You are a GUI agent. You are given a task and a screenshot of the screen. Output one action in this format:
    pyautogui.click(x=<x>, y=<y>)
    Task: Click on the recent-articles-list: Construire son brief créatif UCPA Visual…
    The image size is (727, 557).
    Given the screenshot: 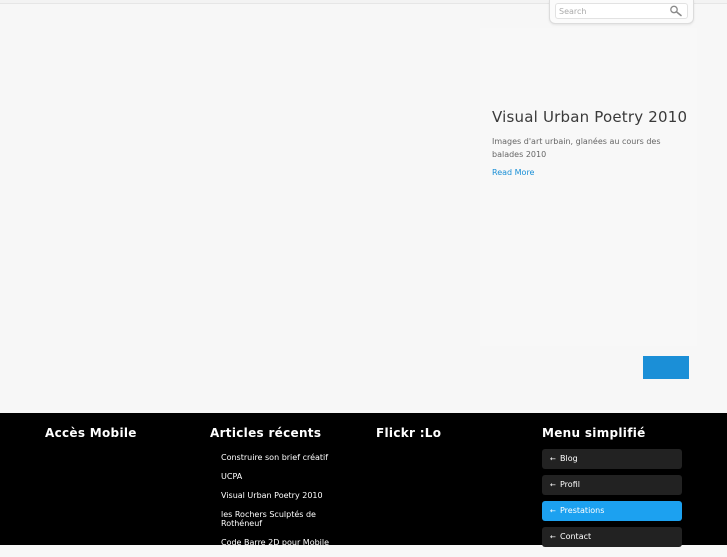 What is the action you would take?
    pyautogui.click(x=286, y=505)
    